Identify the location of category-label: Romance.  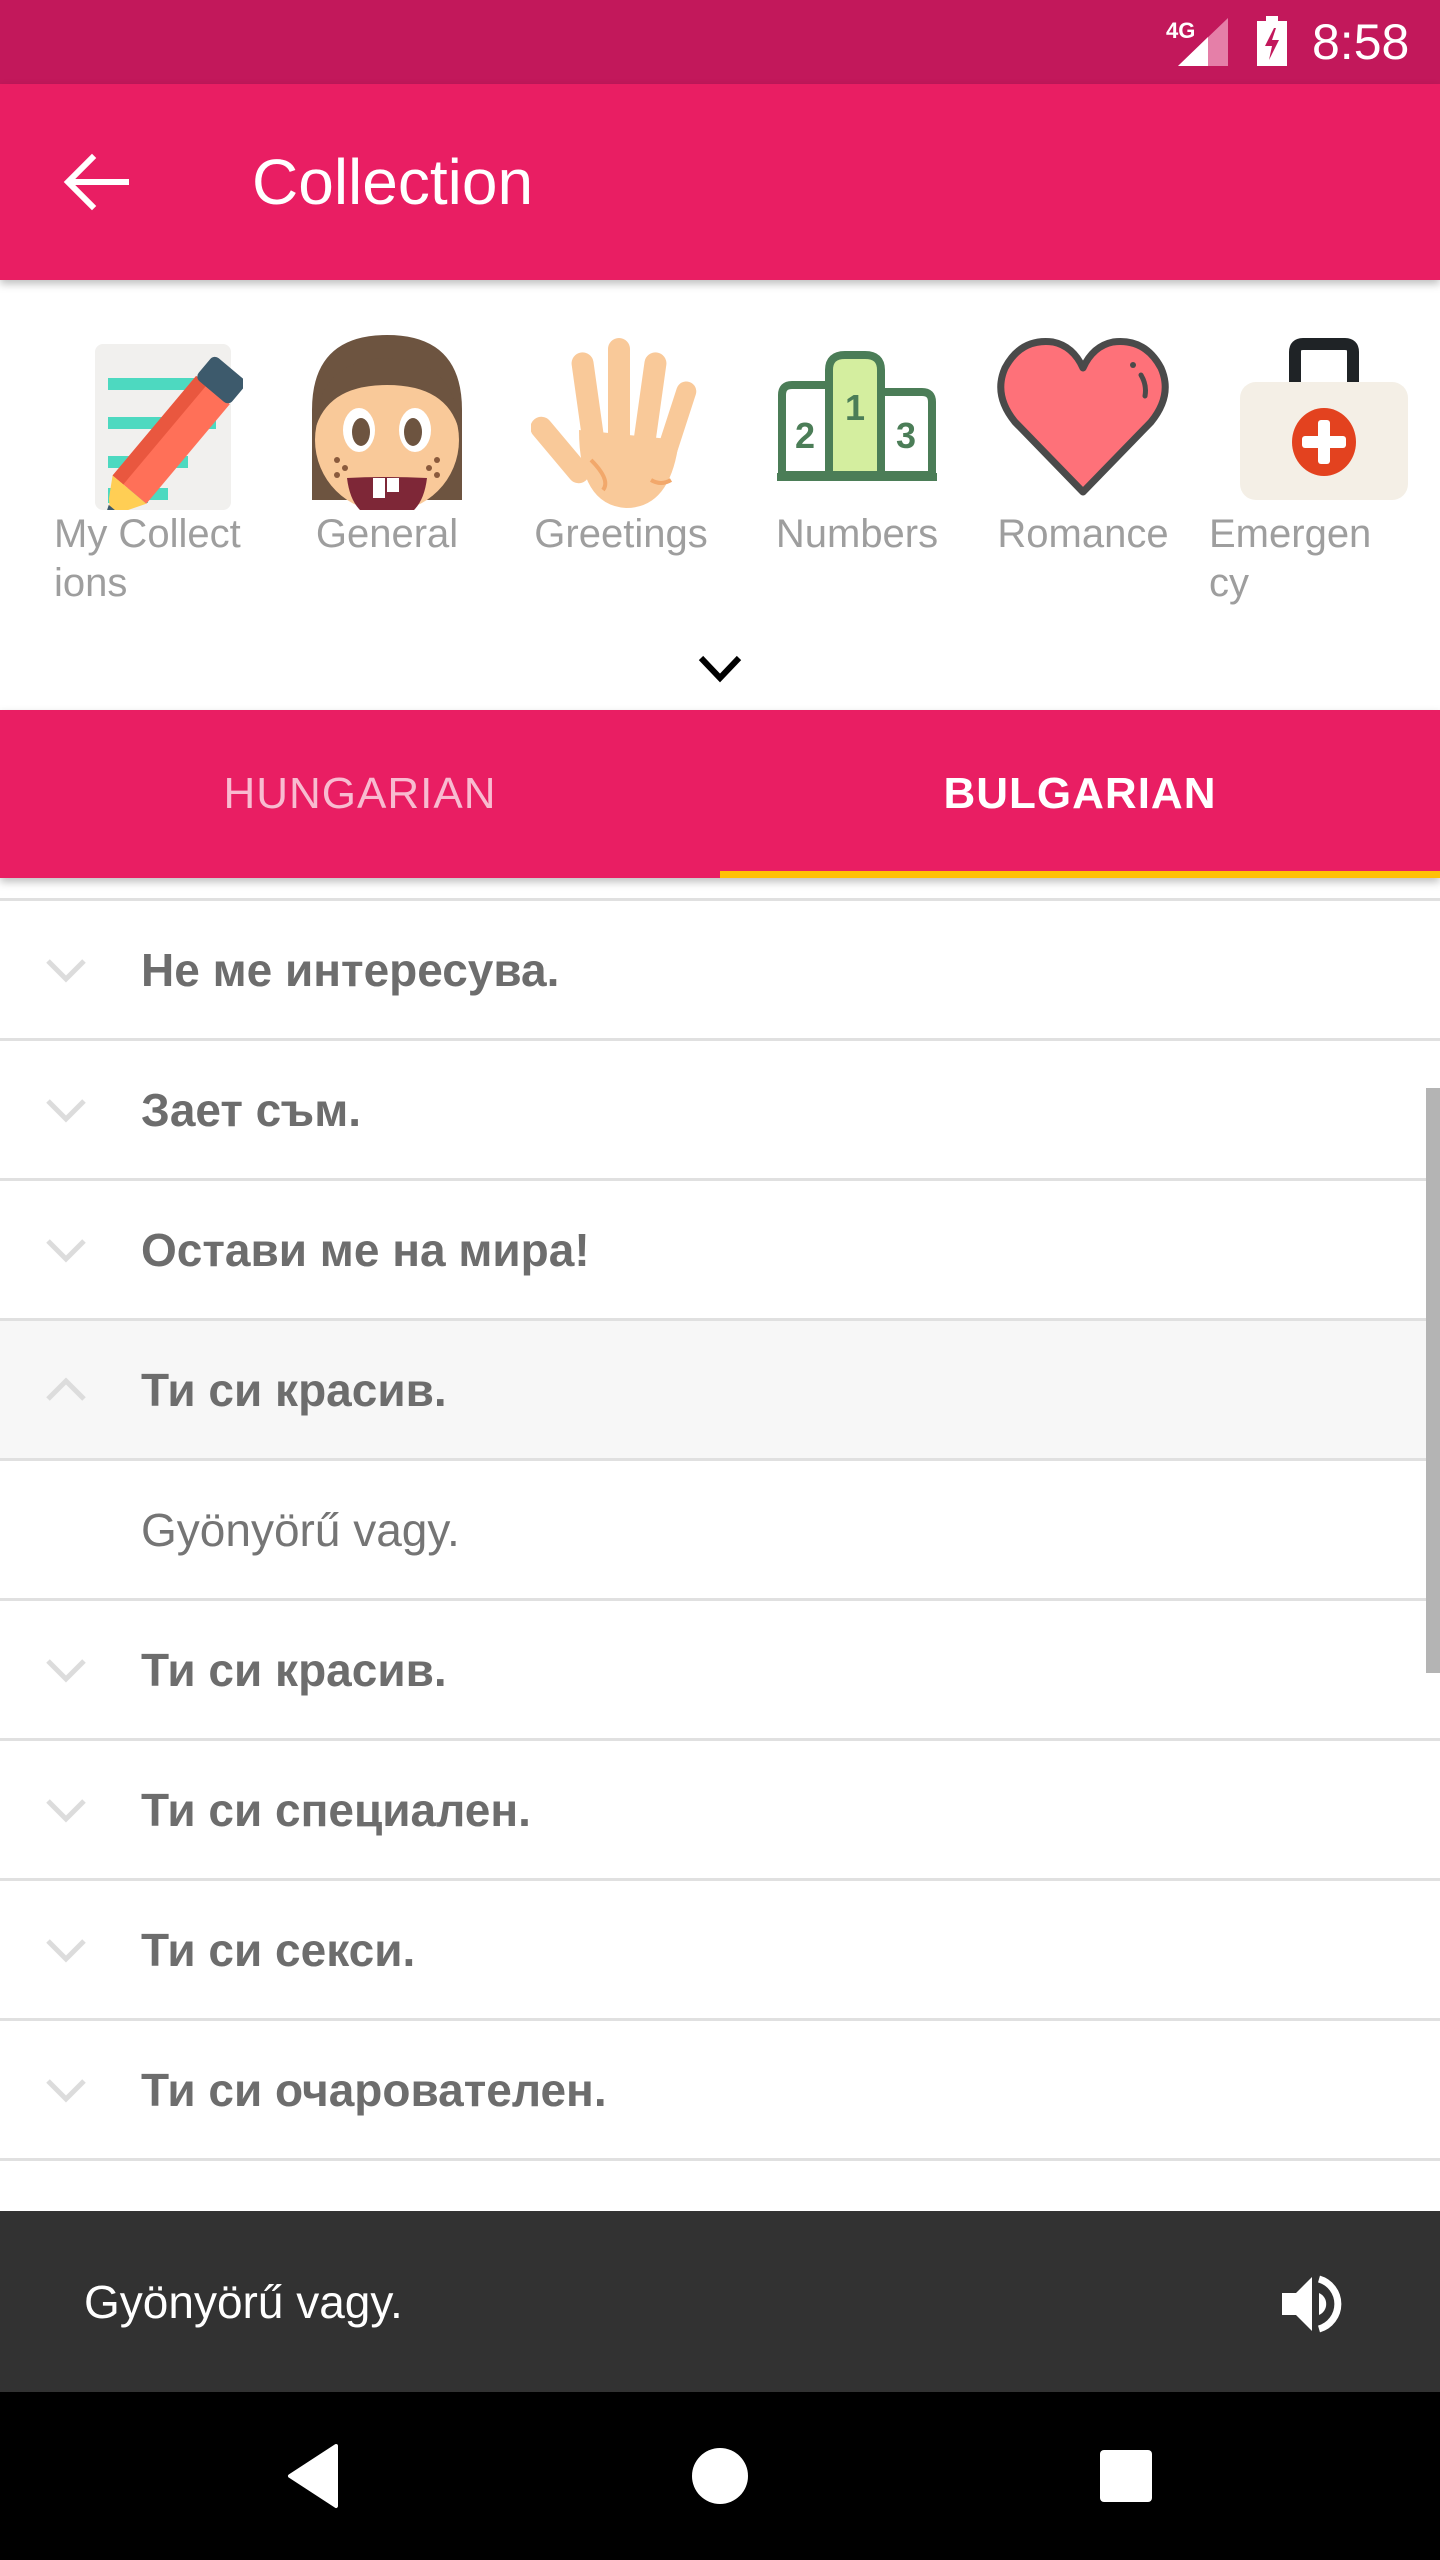
(1083, 534).